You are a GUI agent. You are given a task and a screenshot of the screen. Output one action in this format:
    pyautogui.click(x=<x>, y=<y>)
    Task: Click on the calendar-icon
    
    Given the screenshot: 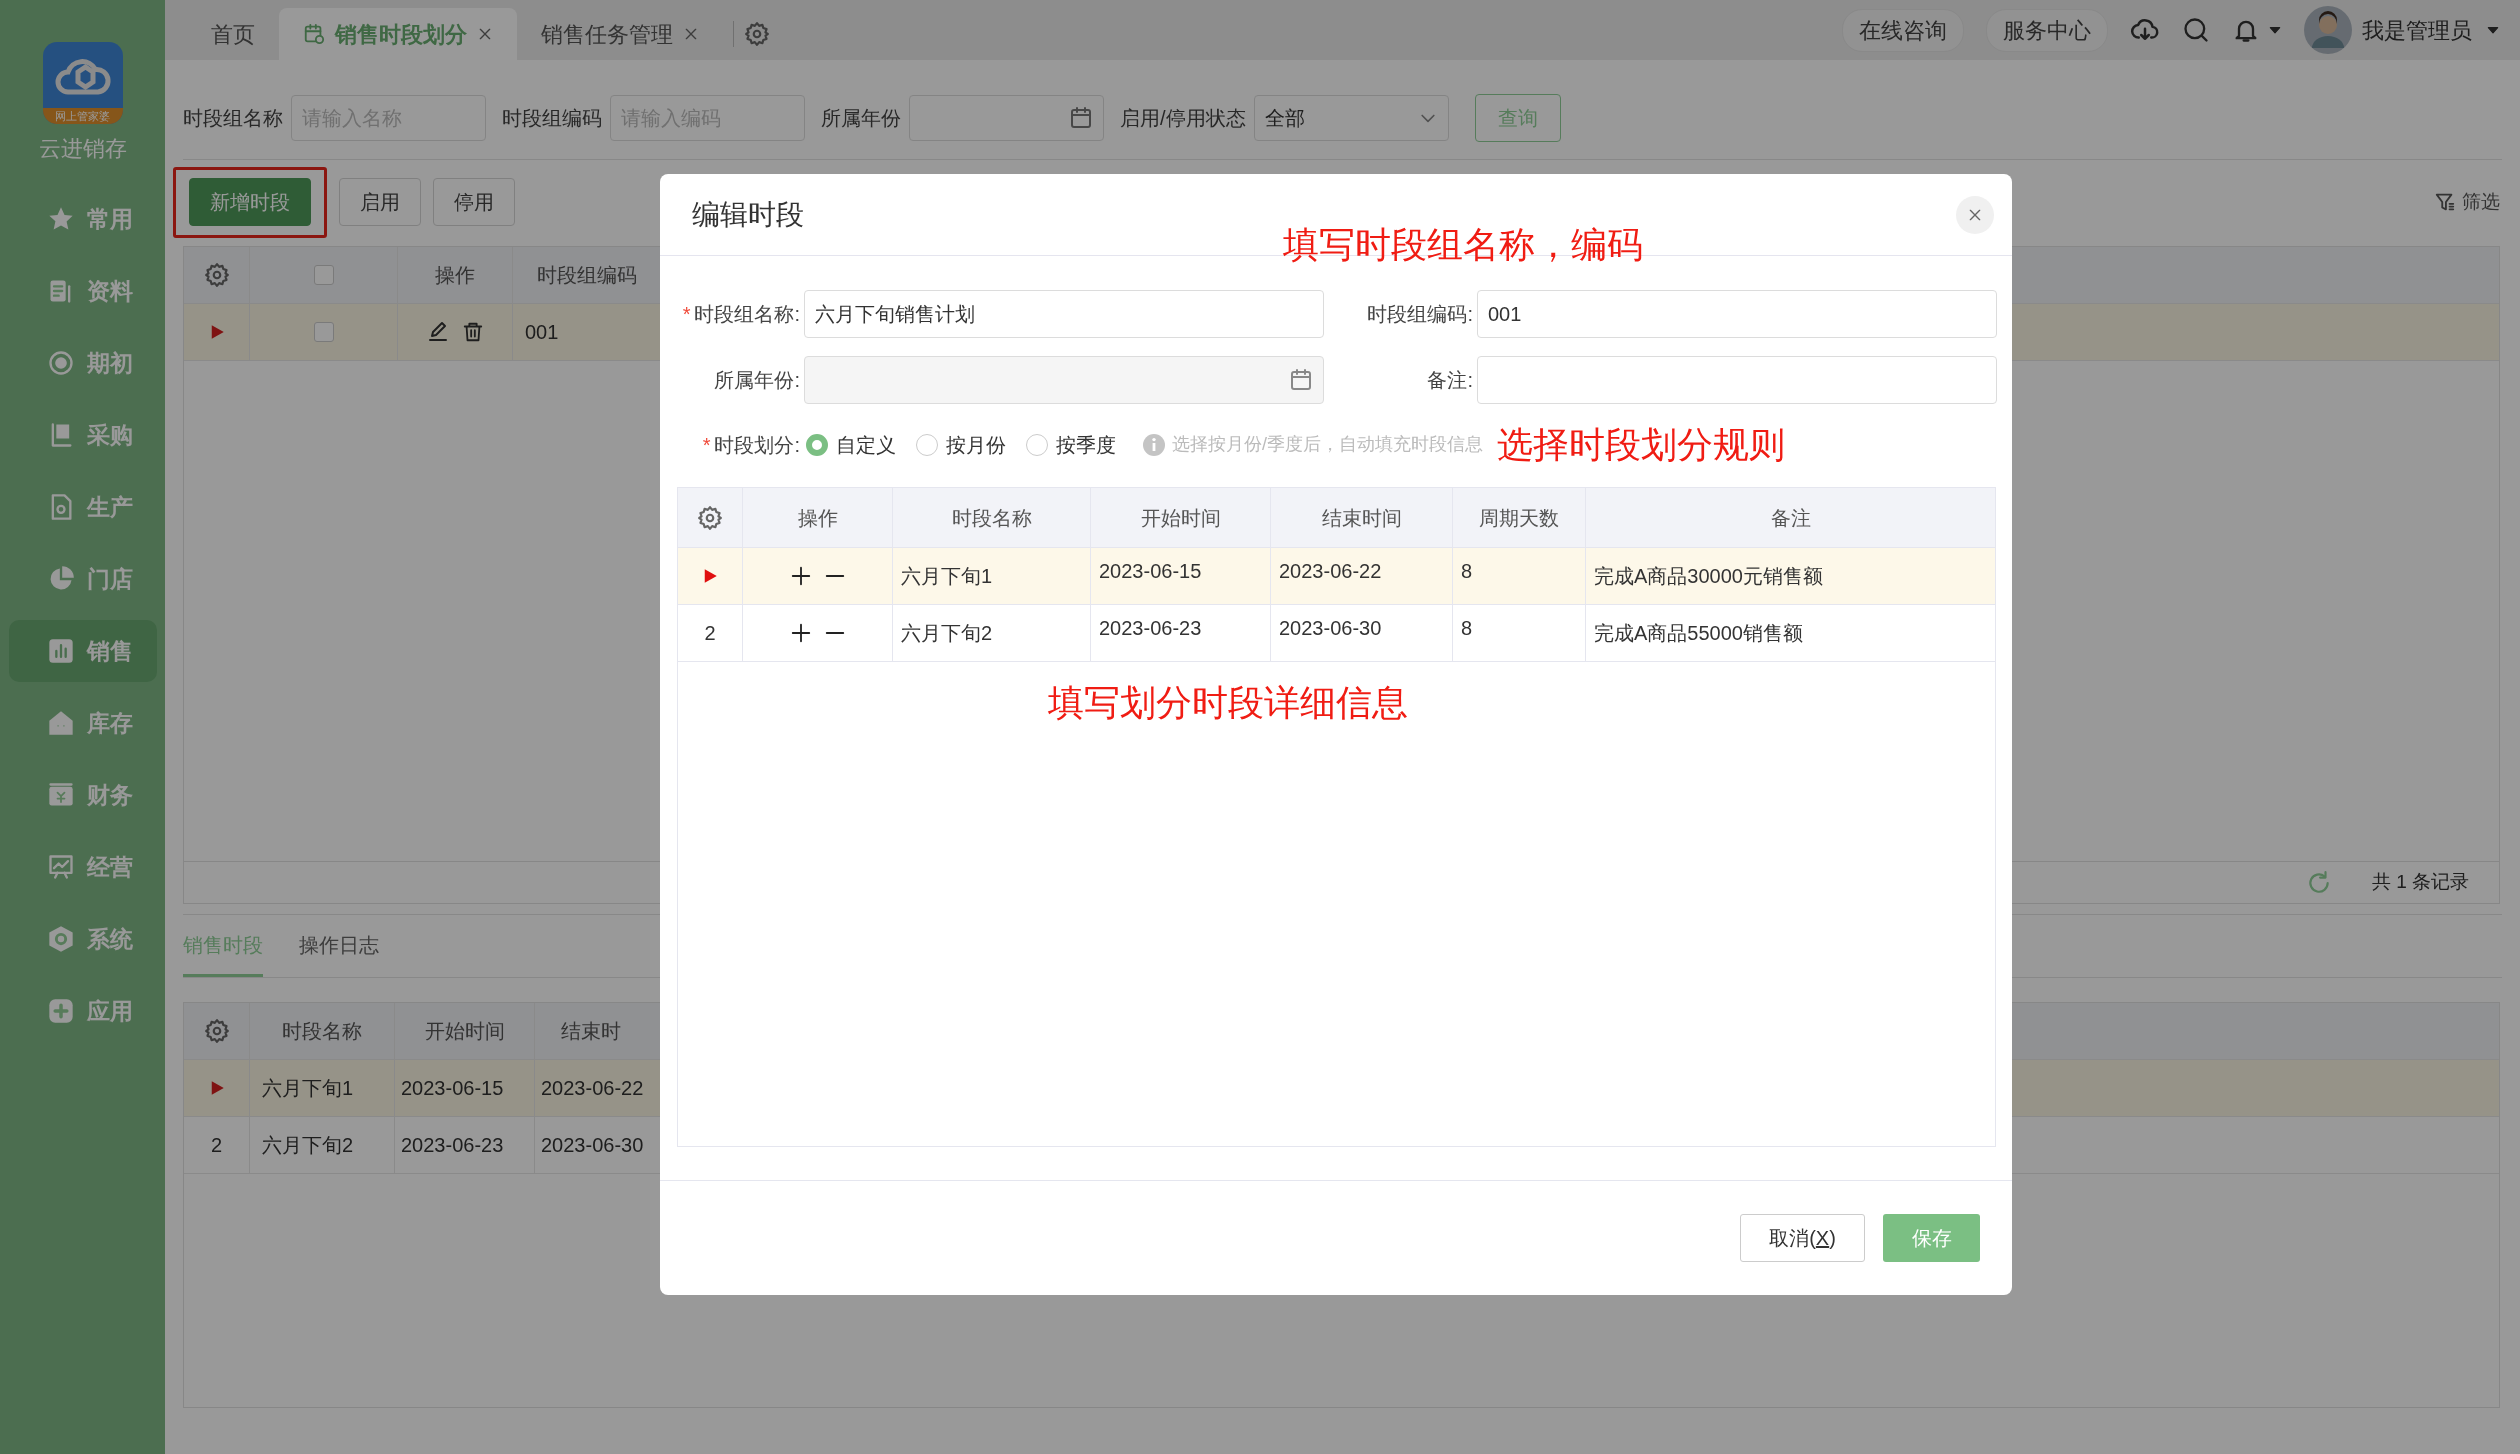 What is the action you would take?
    pyautogui.click(x=314, y=34)
    